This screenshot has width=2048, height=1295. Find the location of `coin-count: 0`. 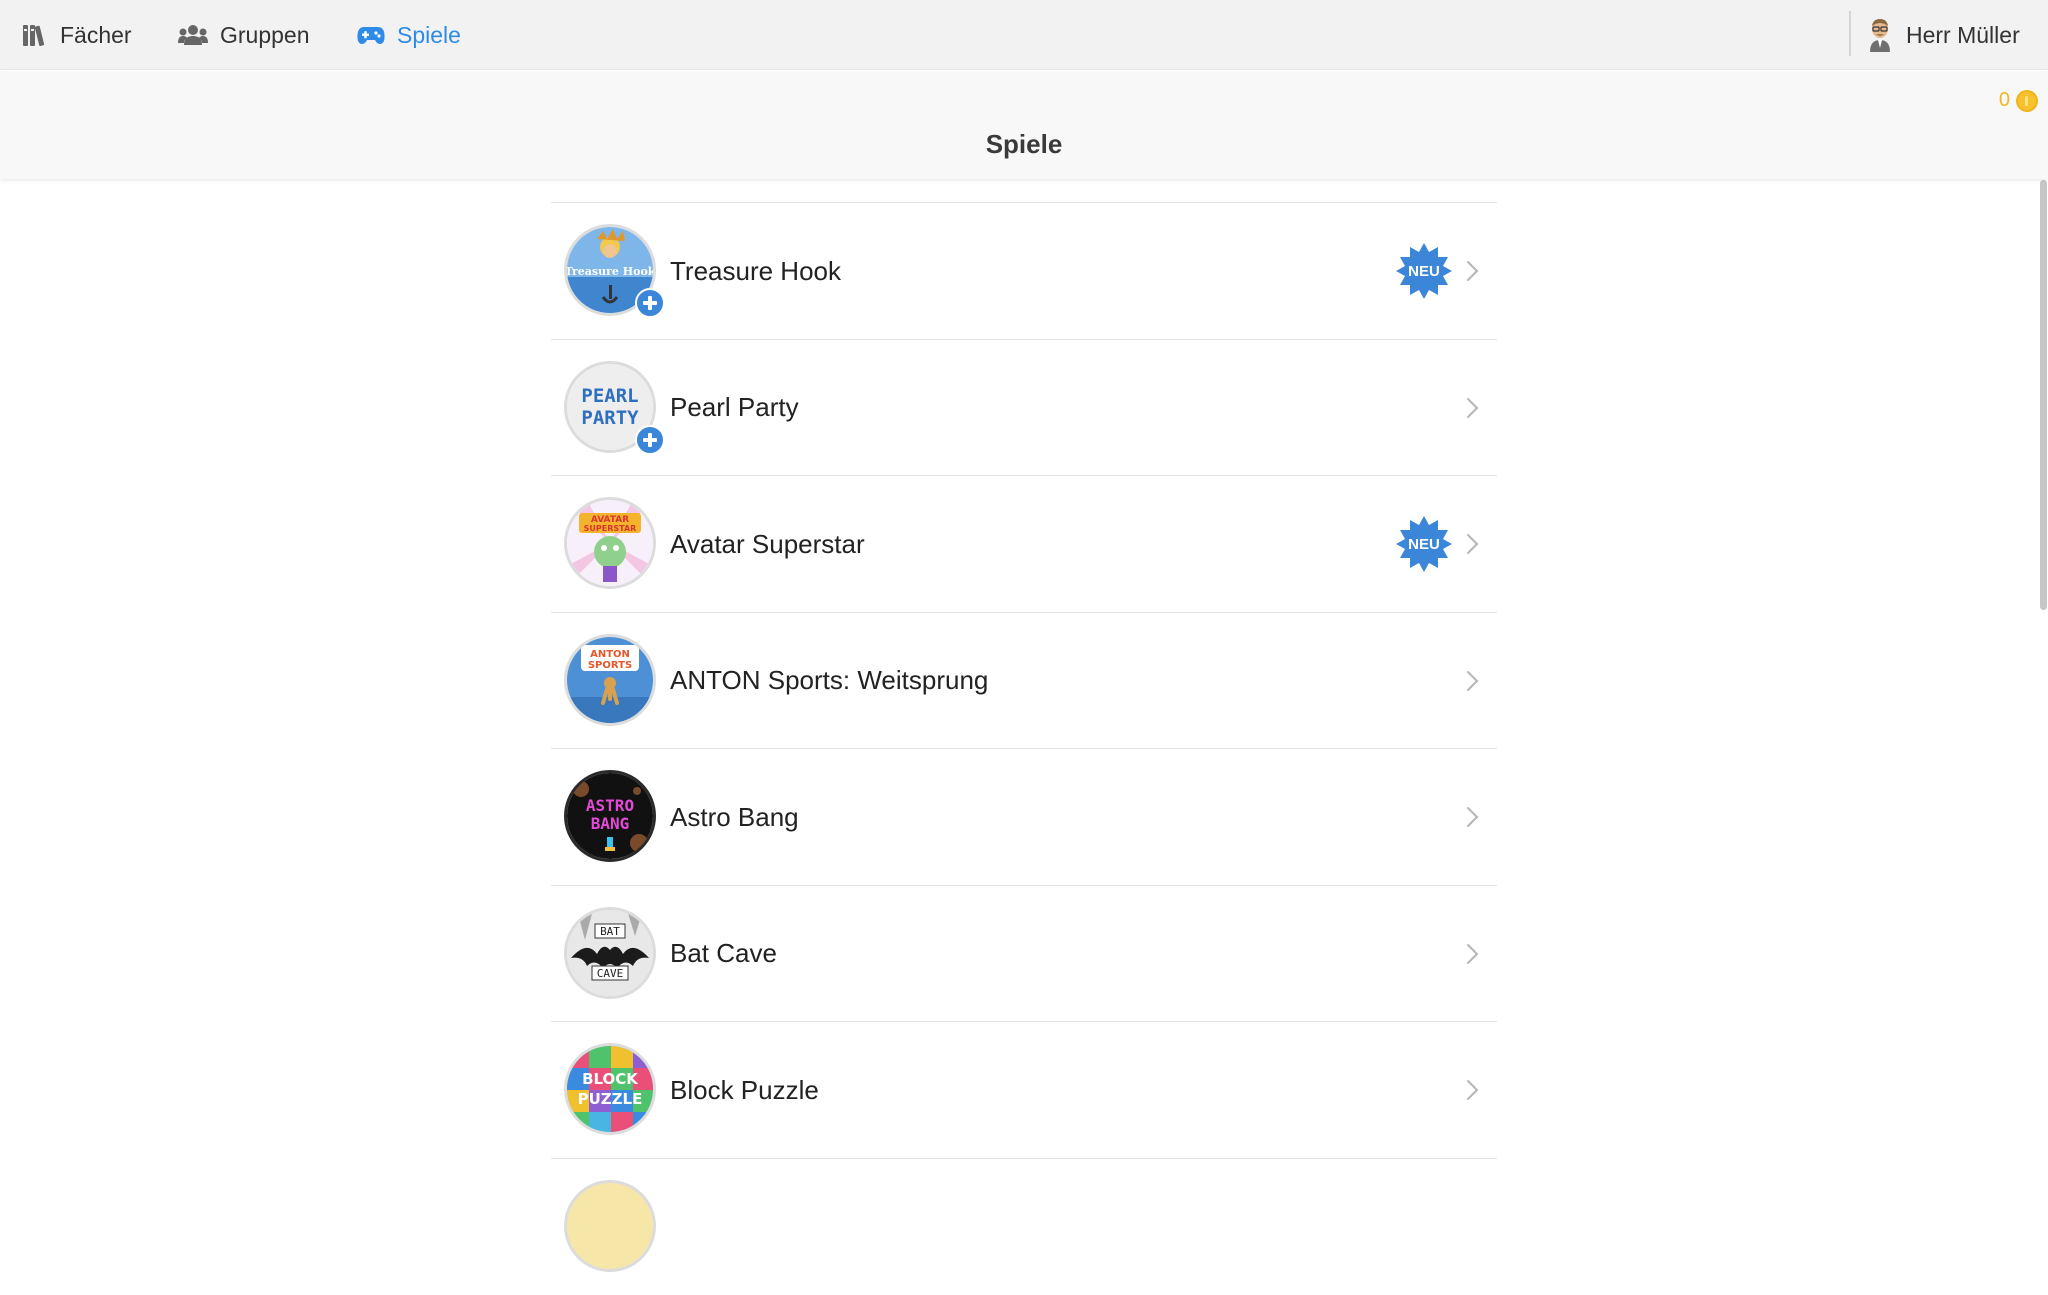

coin-count: 0 is located at coordinates (2004, 100).